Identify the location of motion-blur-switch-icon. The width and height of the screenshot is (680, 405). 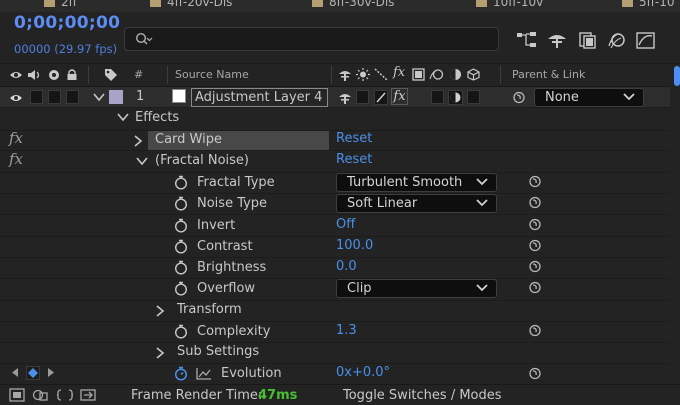
(436, 74).